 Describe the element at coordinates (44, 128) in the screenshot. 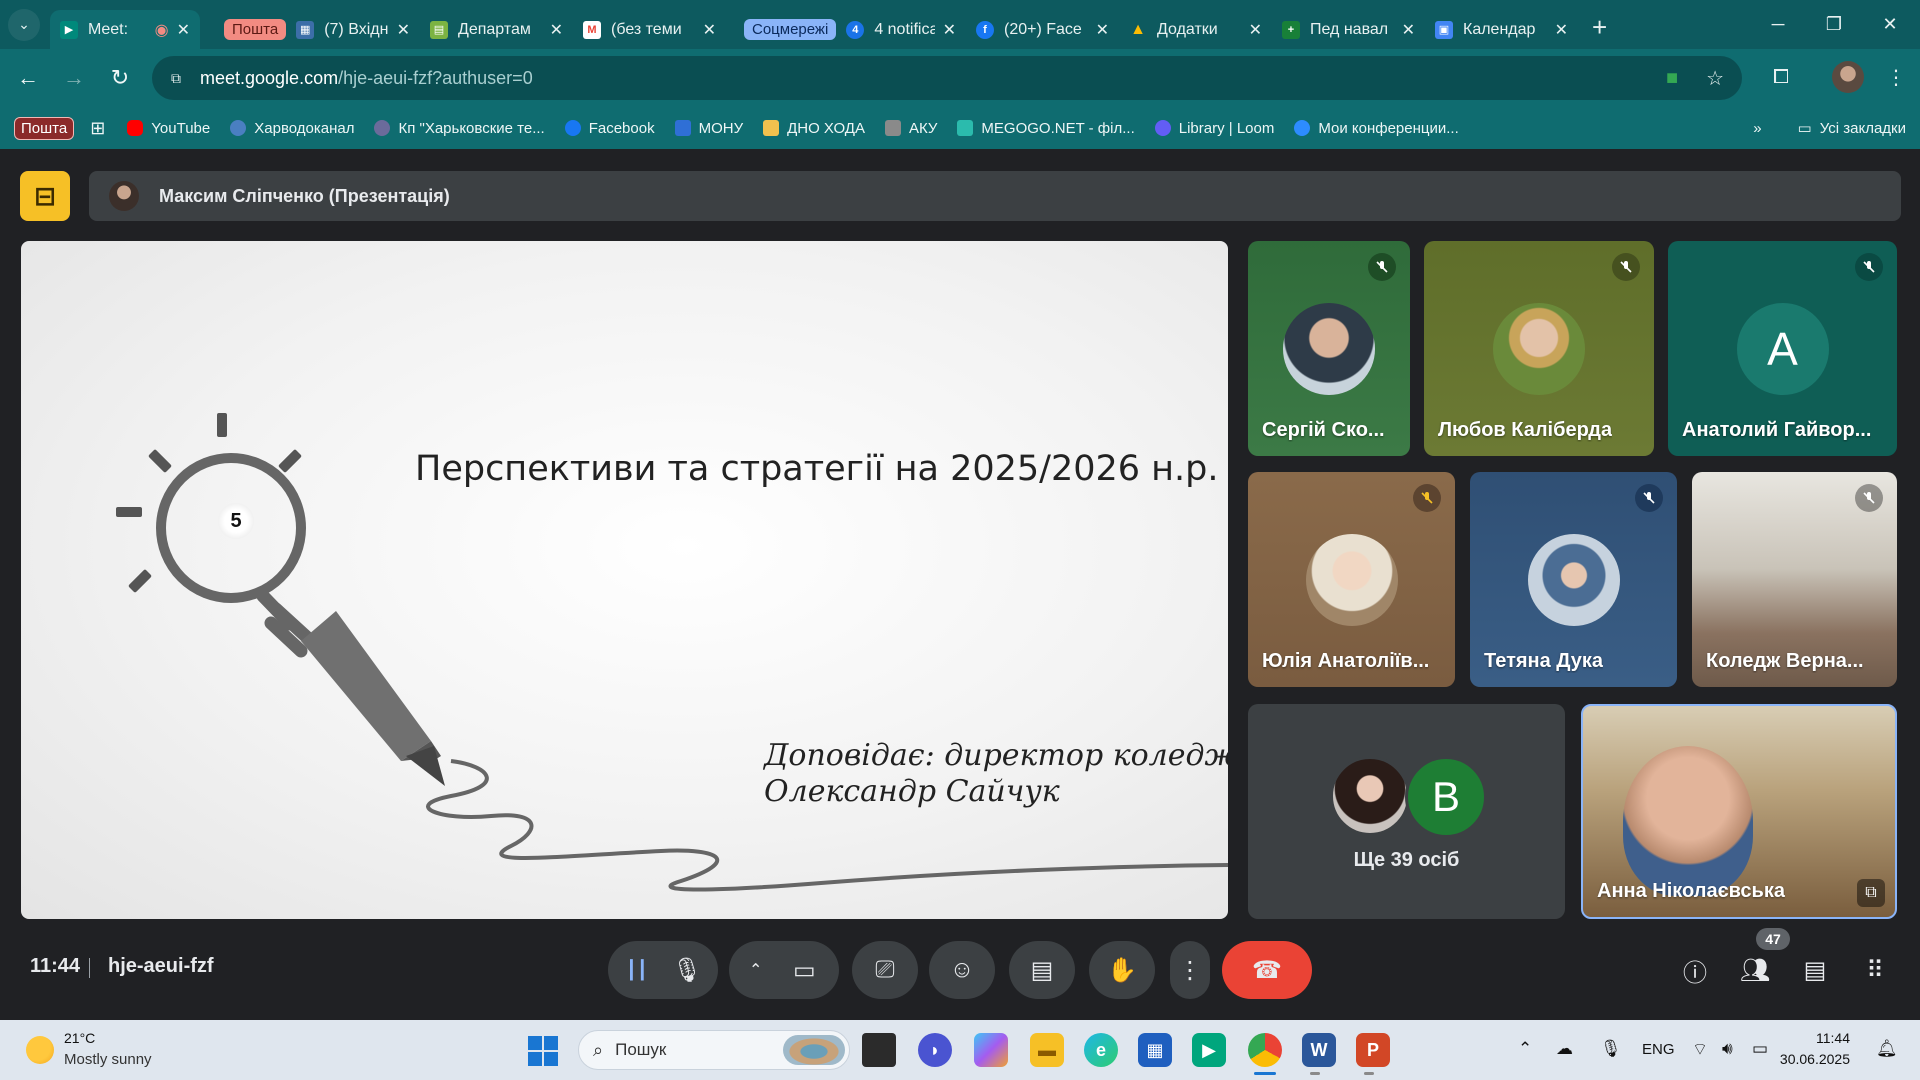

I see `bookmark-group-mail: Пошта` at that location.